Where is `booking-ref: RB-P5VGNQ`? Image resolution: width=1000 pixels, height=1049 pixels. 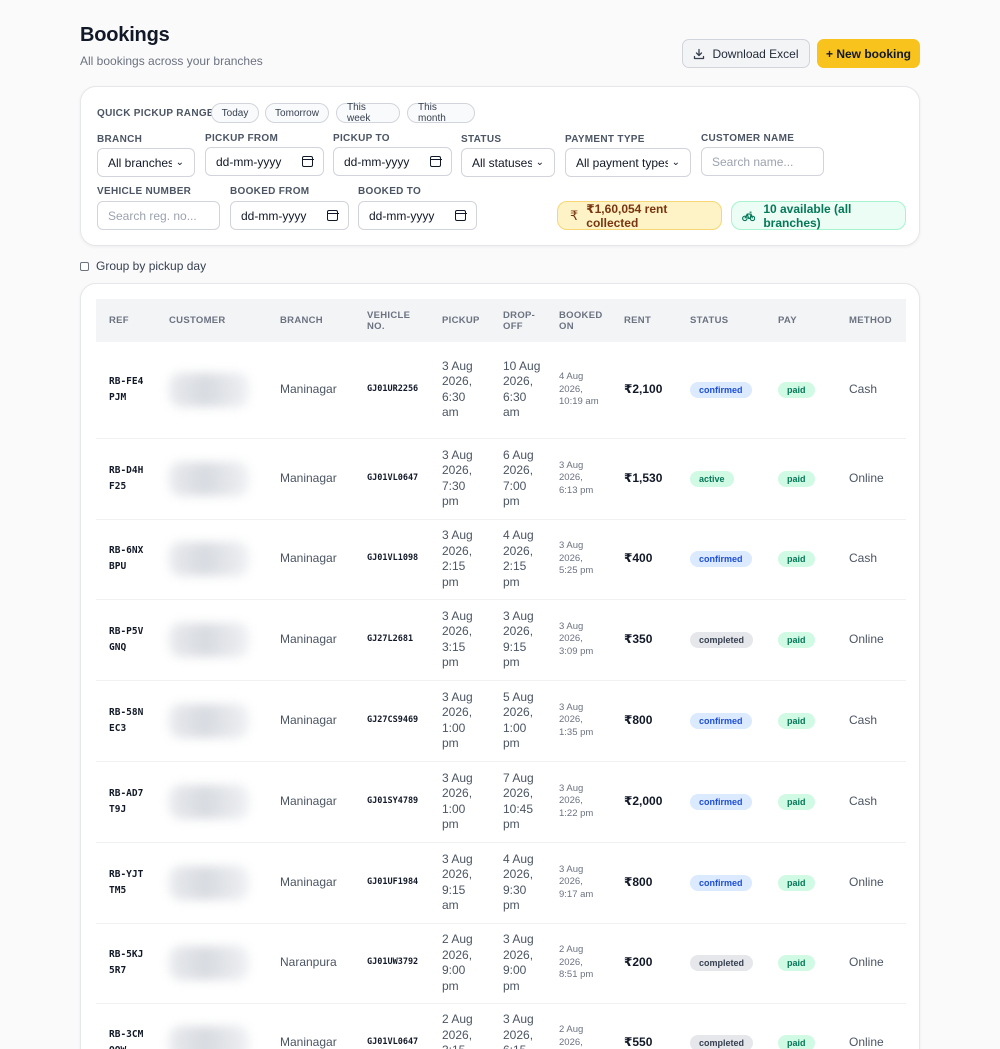 booking-ref: RB-P5VGNQ is located at coordinates (126, 639).